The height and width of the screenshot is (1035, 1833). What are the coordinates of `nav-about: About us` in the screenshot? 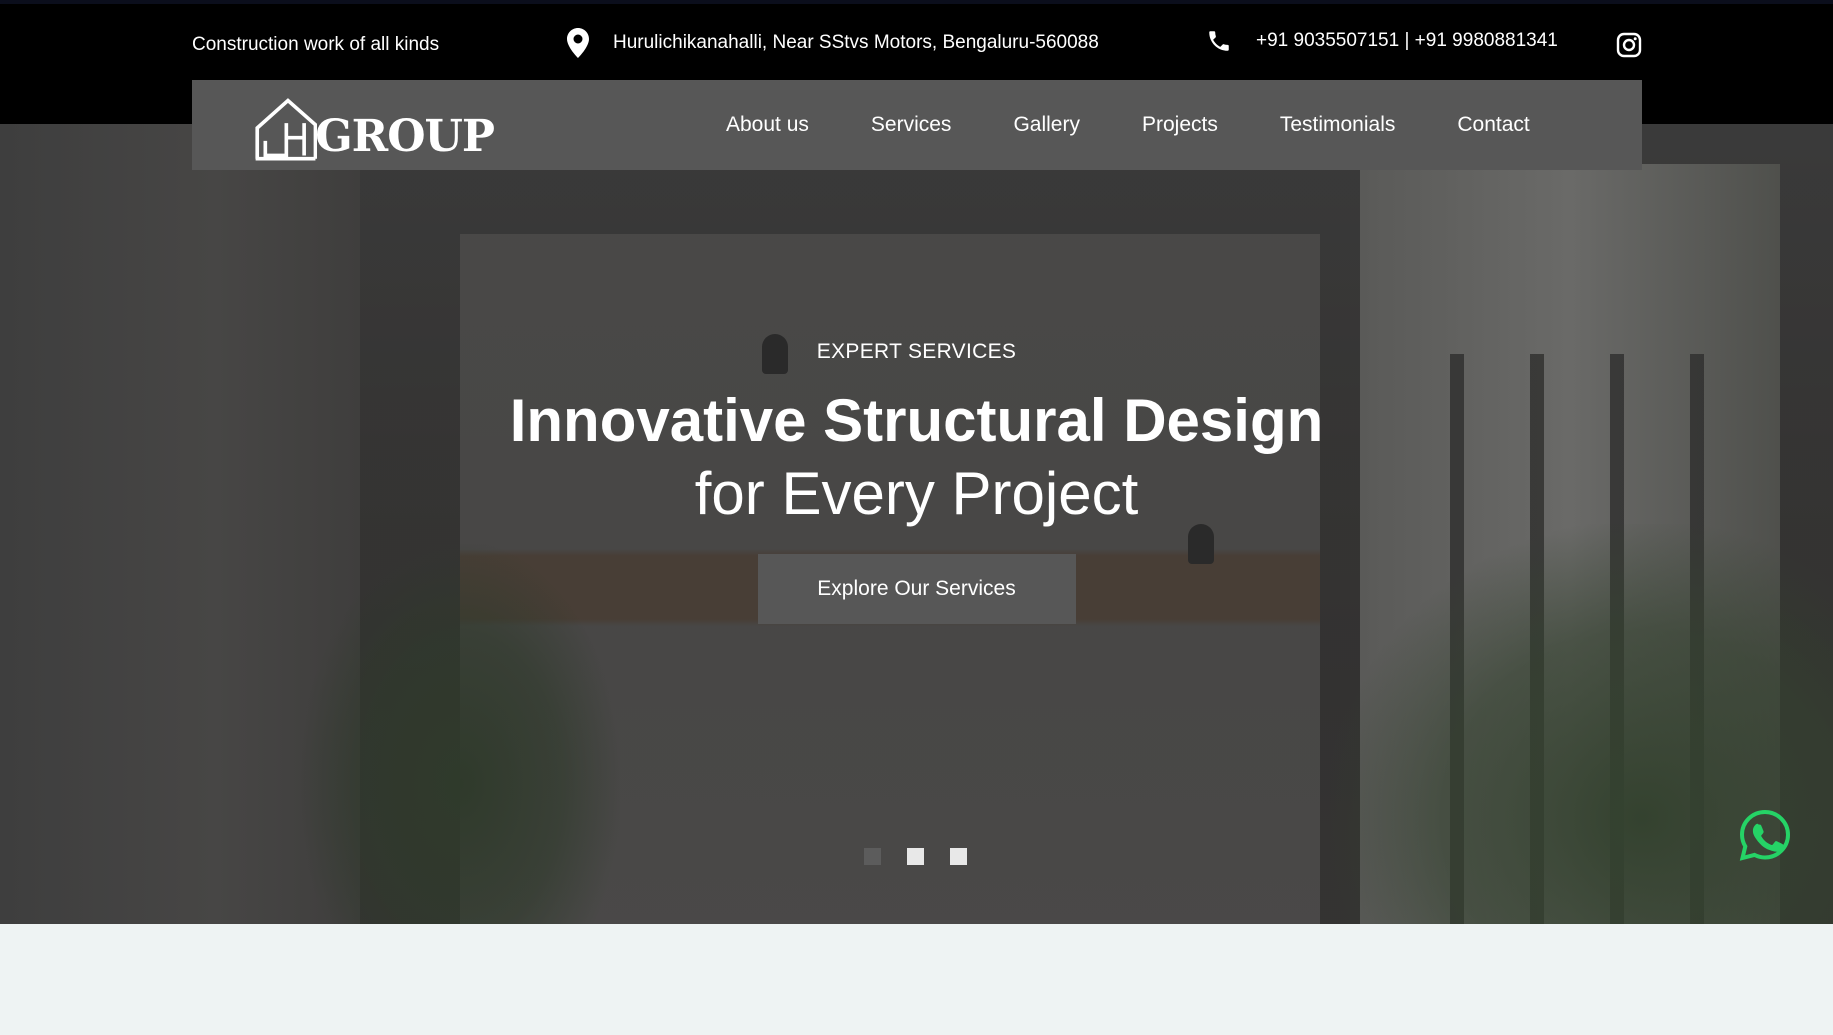 It's located at (767, 125).